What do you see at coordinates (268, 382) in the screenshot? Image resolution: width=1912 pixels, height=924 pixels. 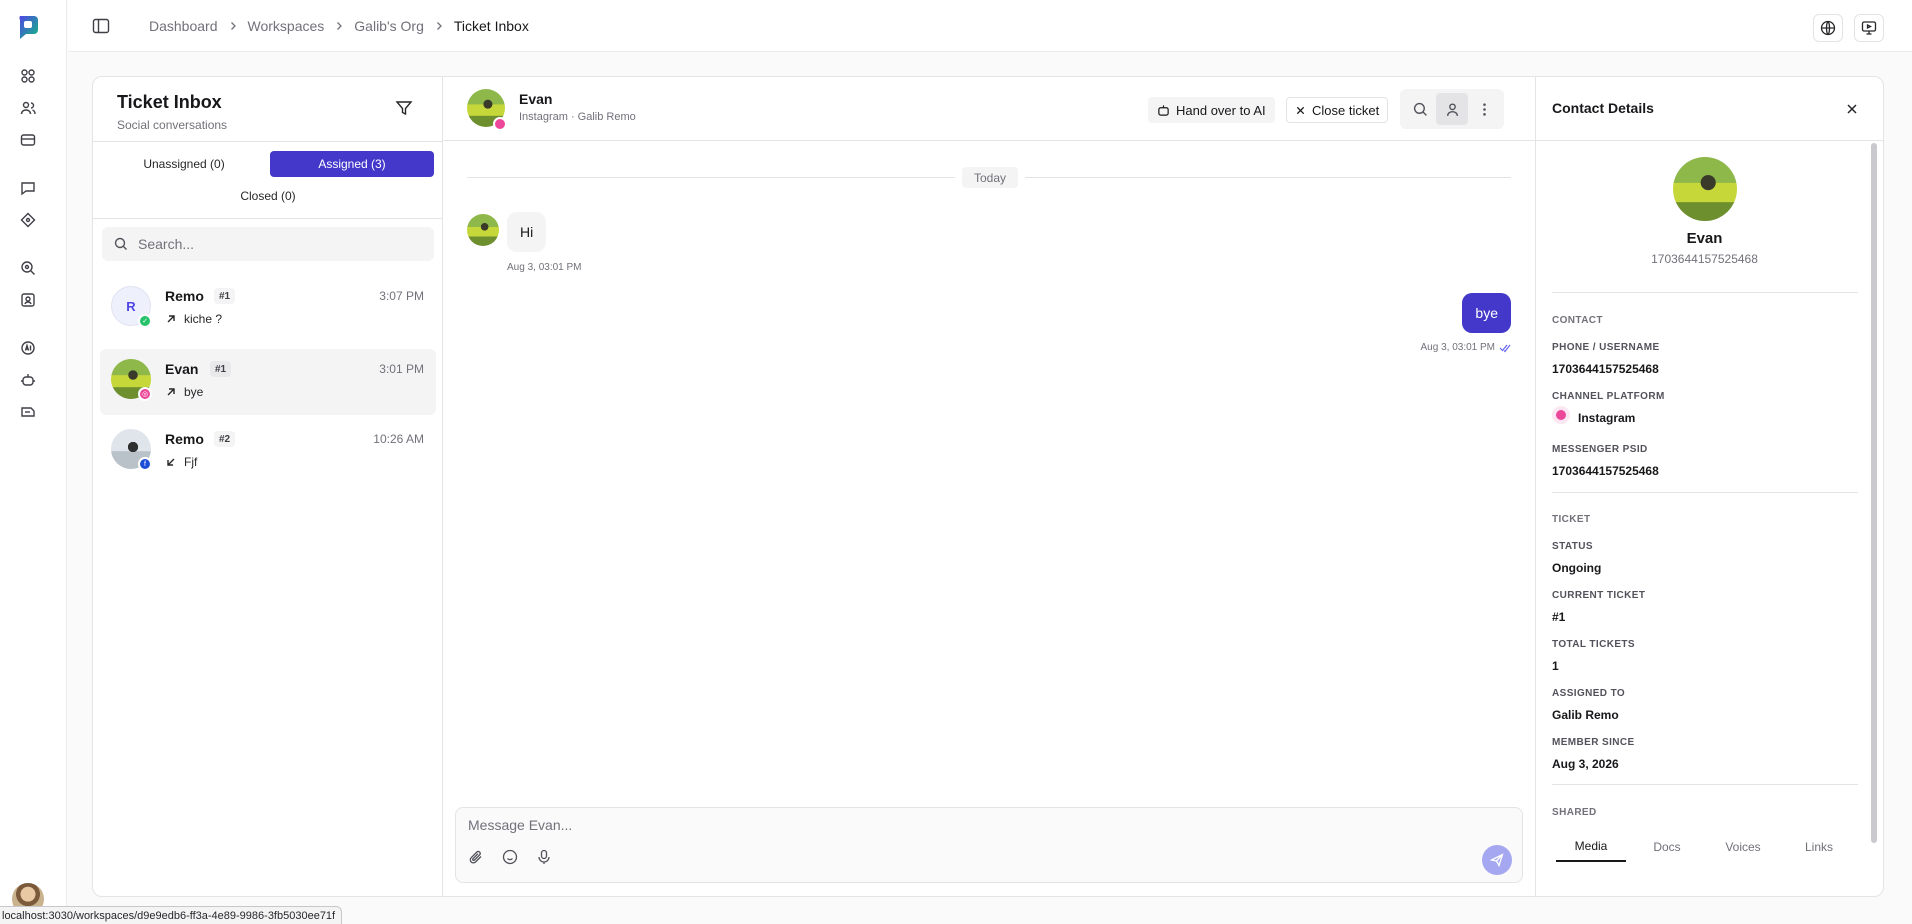 I see `conversation-item: ◎ Evan #1 3:01 PM bye` at bounding box center [268, 382].